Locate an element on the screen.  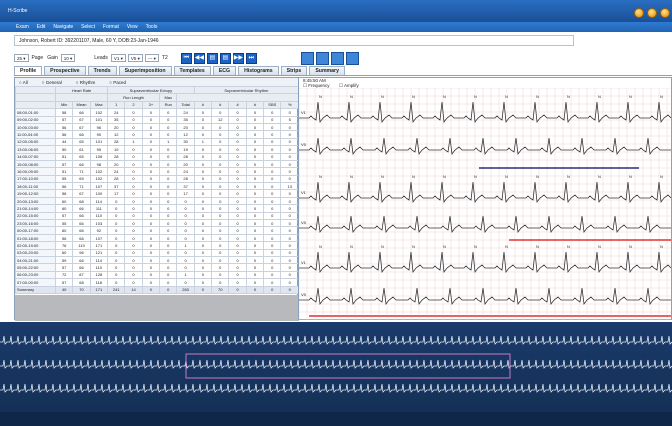
last-page-button: ⏭ is located at coordinates (251, 58).